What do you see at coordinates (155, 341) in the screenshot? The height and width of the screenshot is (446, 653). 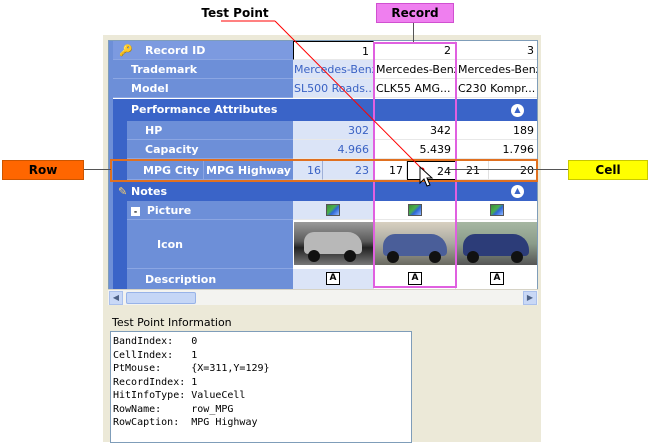 I see `info-line: BandIndex: 0` at bounding box center [155, 341].